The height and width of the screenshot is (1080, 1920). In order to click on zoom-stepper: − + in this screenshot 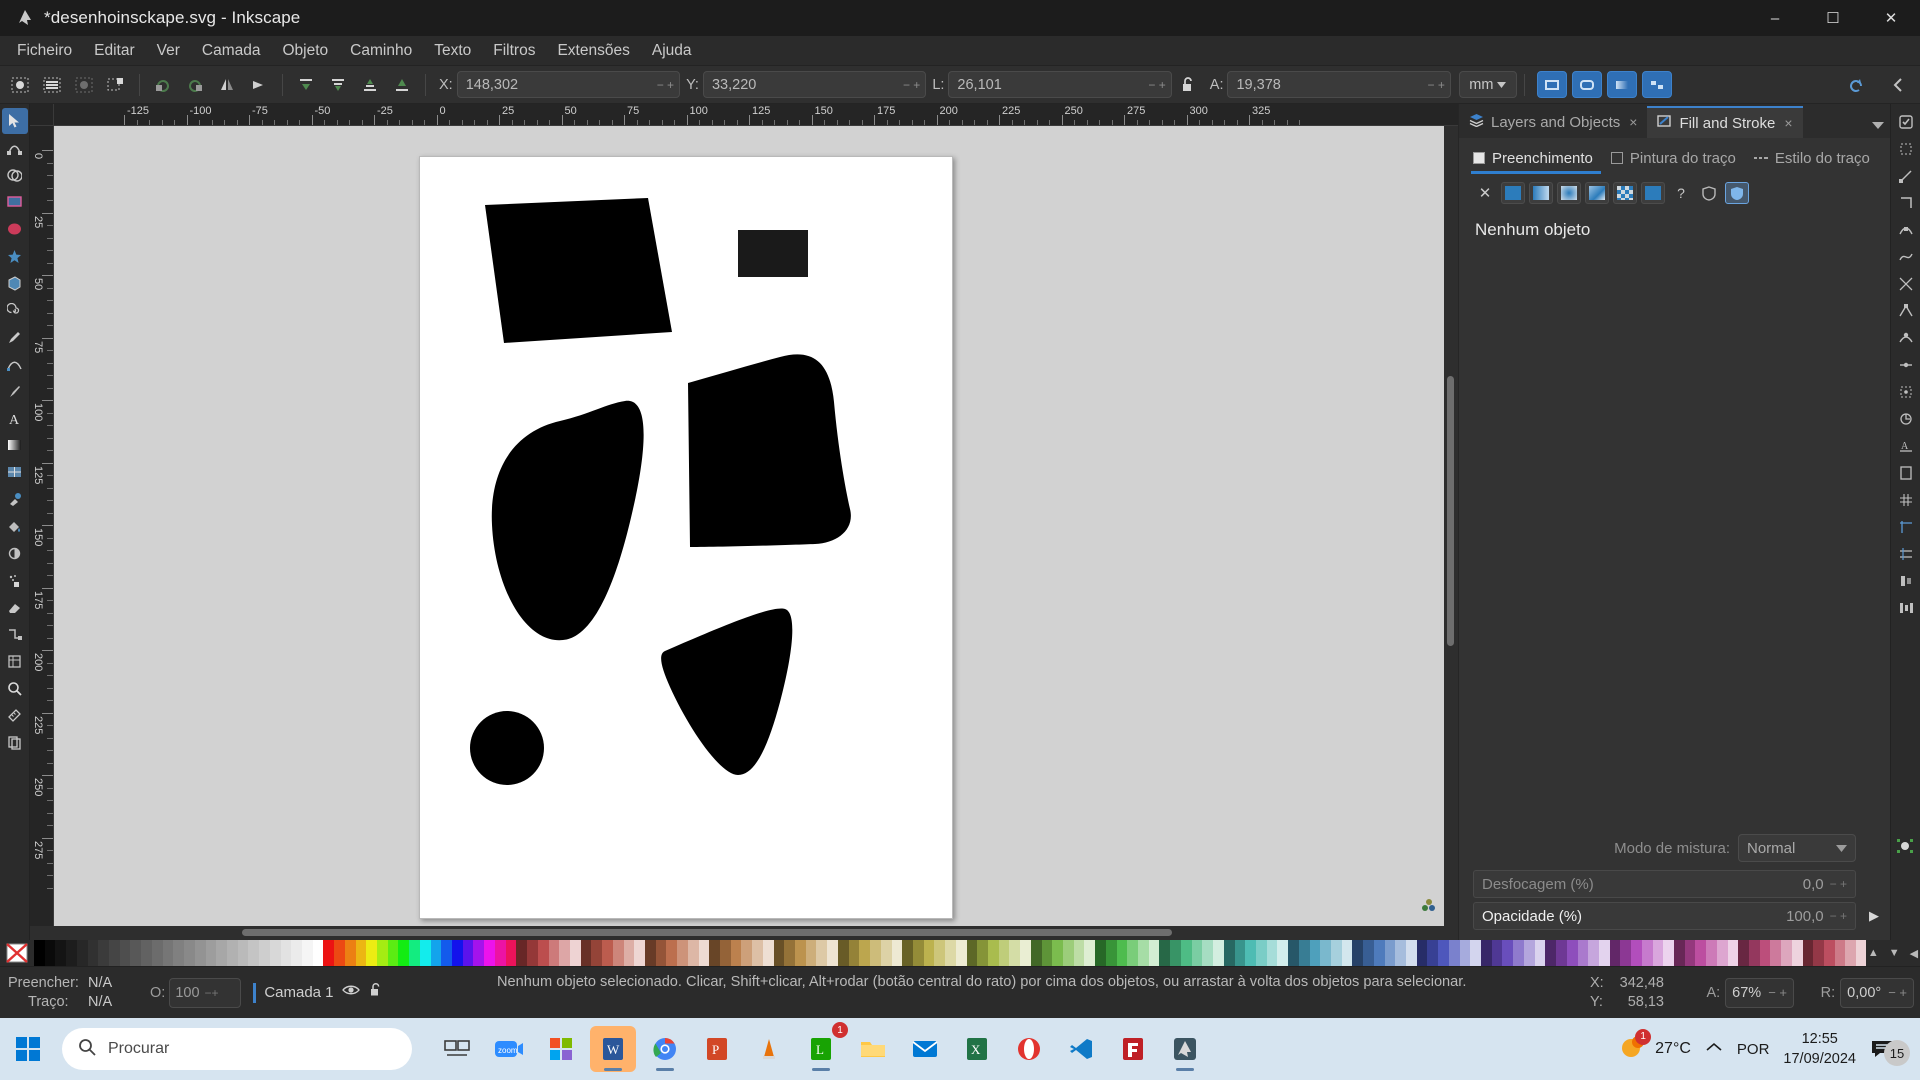, I will do `click(1777, 992)`.